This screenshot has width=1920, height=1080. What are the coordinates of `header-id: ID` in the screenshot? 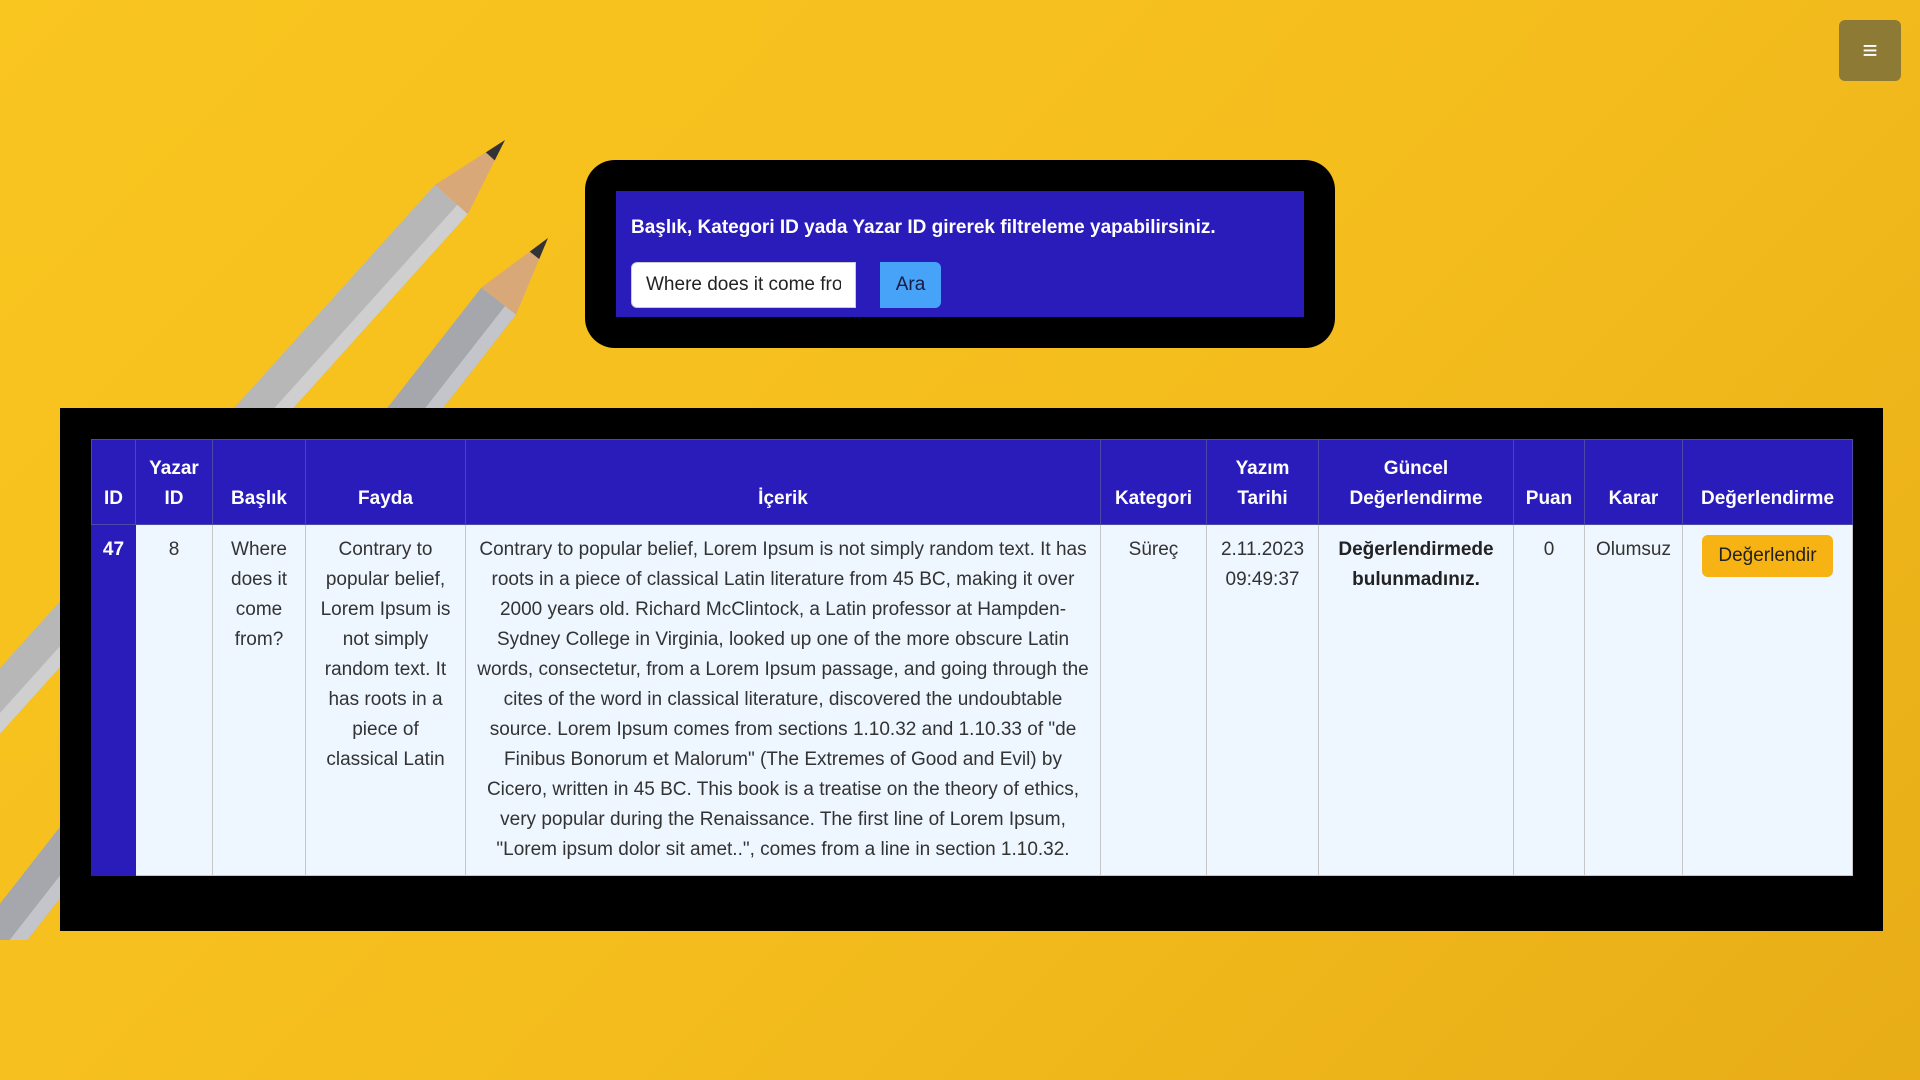 It's located at (113, 482).